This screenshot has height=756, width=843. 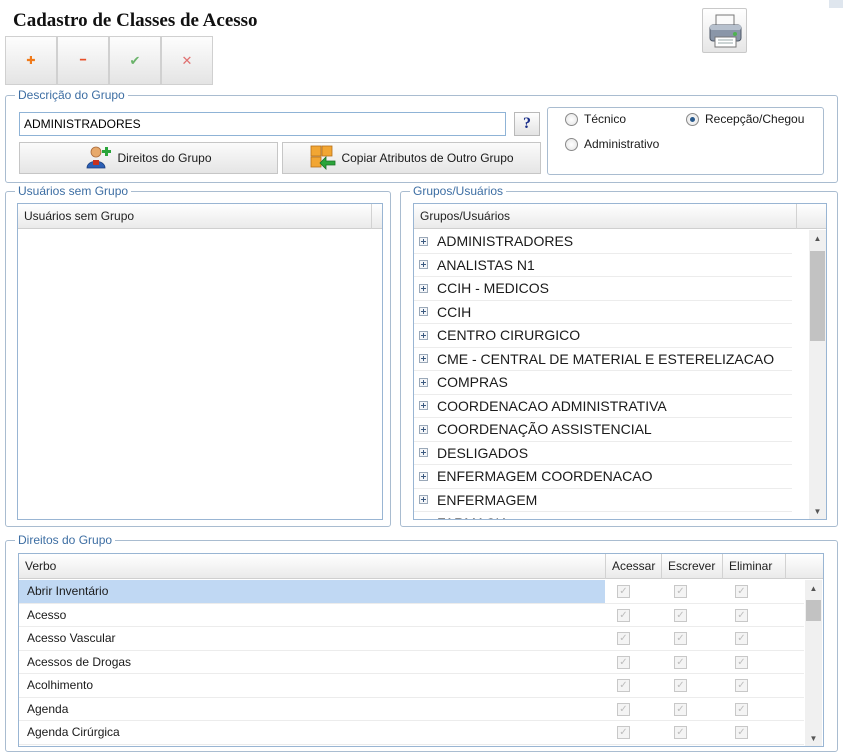 What do you see at coordinates (603, 383) in the screenshot?
I see `tree-node: COMPRAS` at bounding box center [603, 383].